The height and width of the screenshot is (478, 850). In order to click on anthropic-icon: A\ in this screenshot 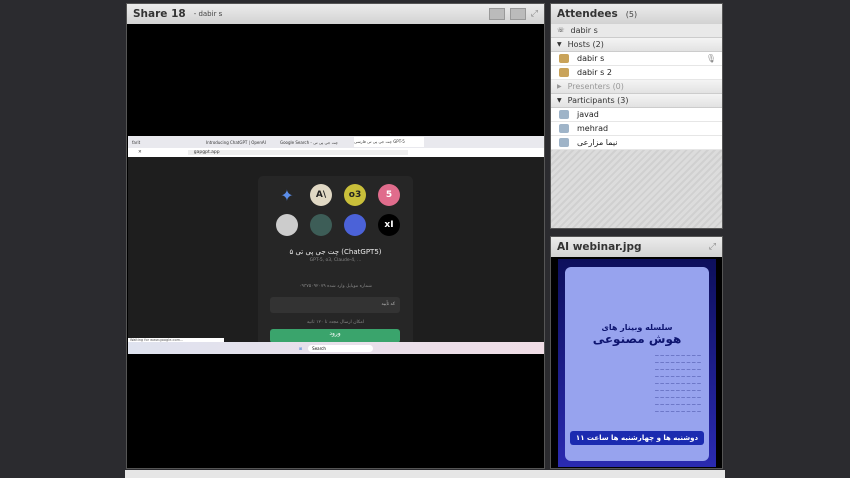, I will do `click(321, 195)`.